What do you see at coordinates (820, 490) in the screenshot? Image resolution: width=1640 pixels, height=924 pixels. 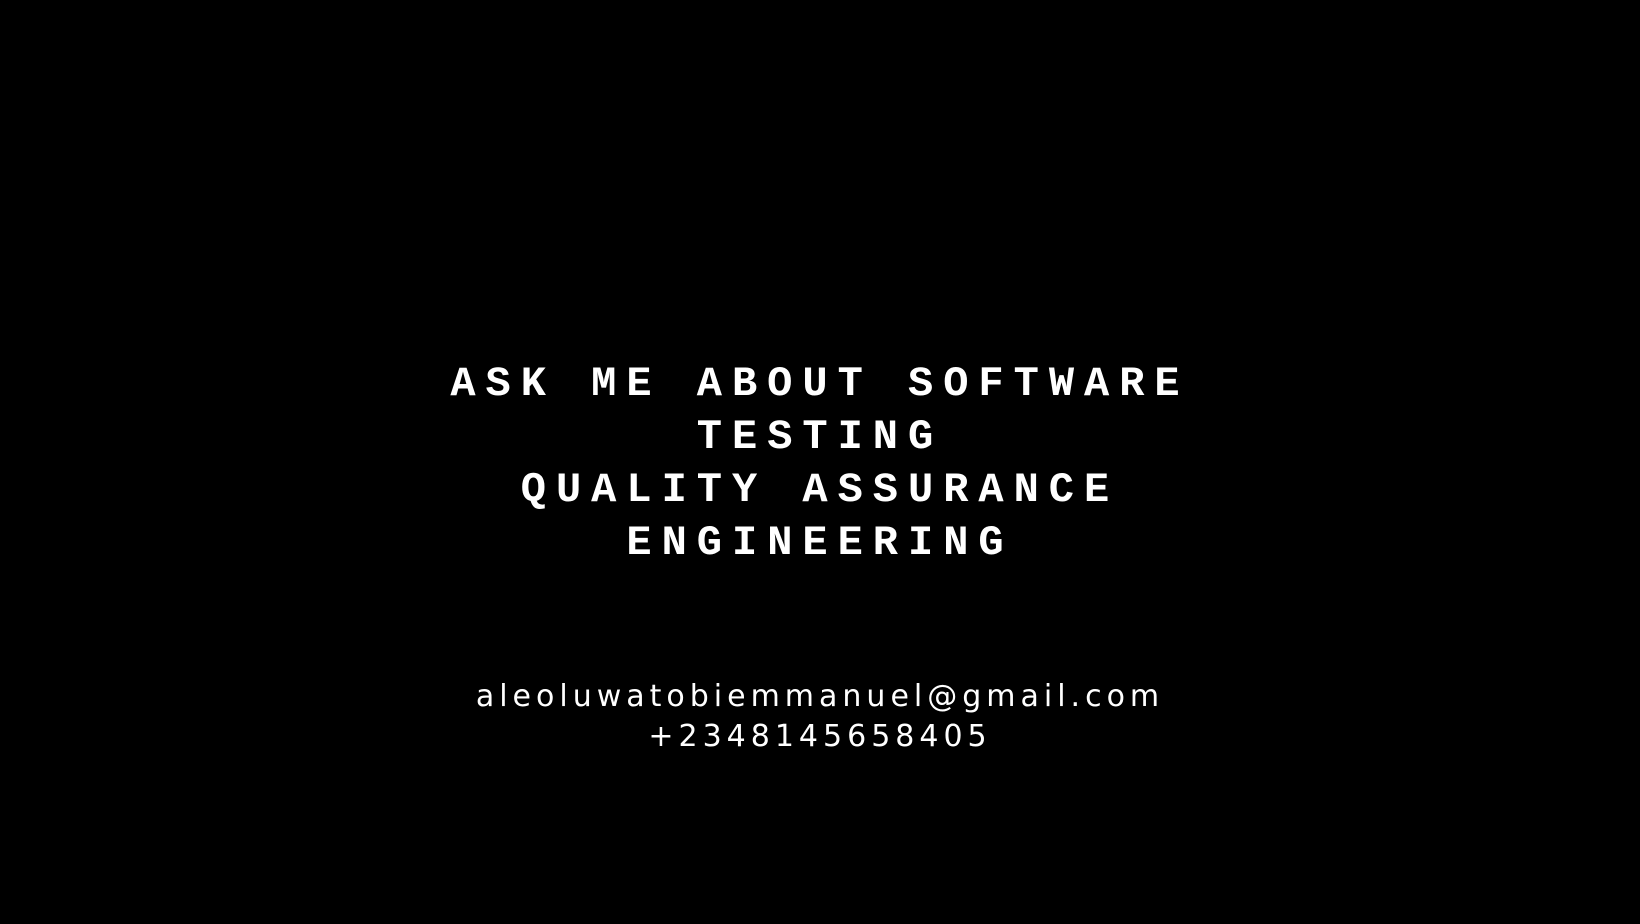 I see `headline-line-3: QUALITY ASSURANCE` at bounding box center [820, 490].